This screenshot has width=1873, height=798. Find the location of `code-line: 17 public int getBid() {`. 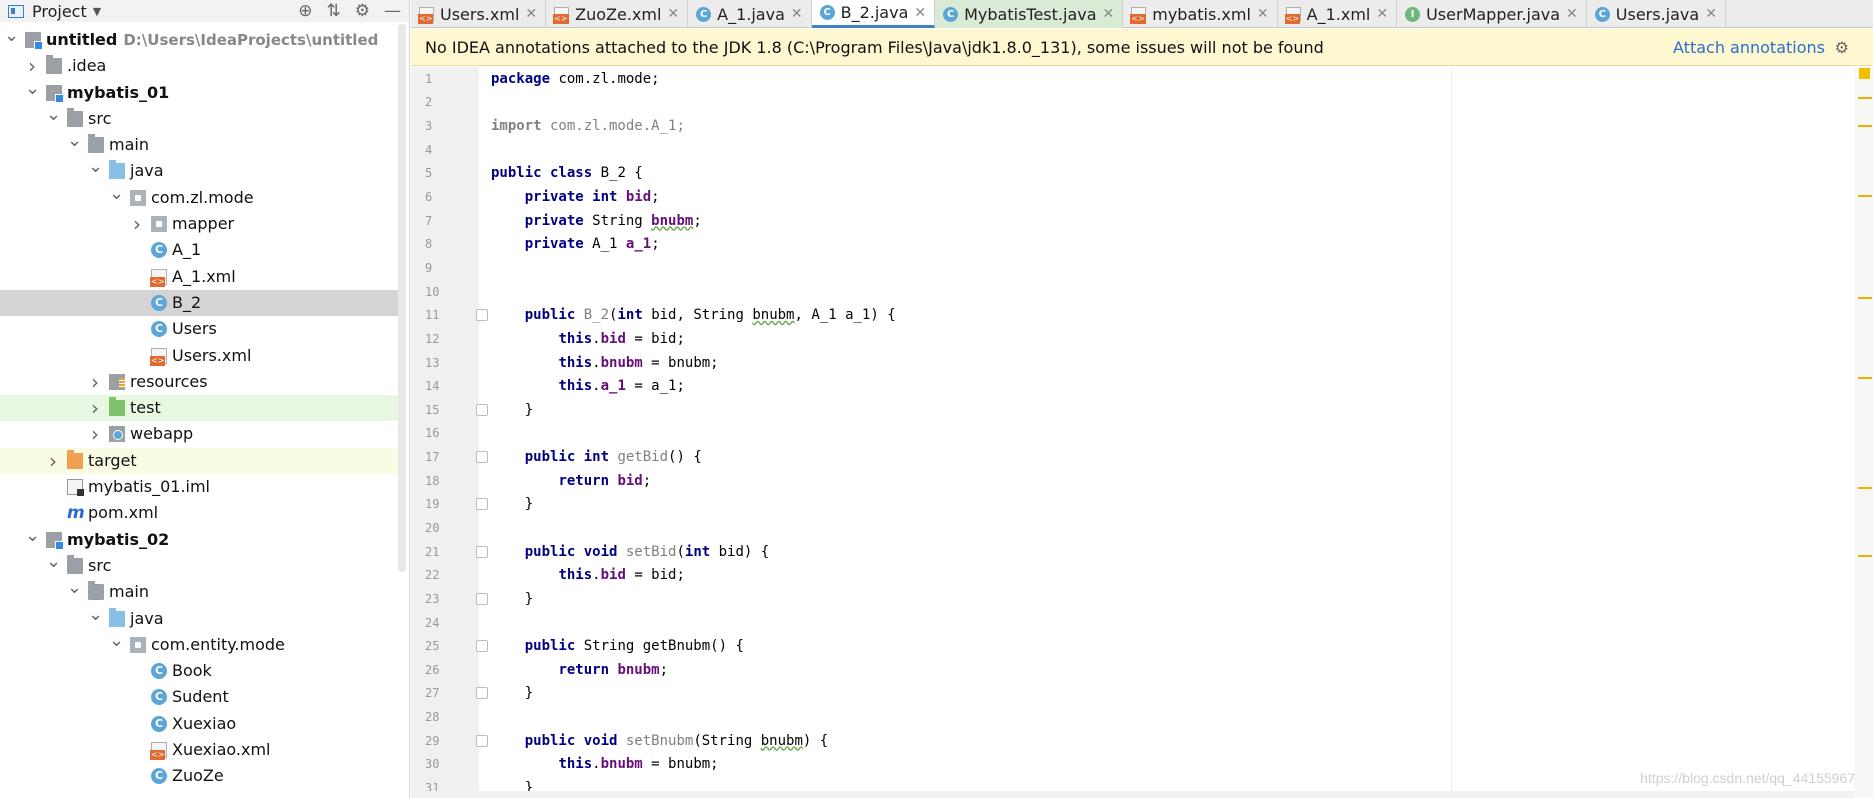

code-line: 17 public int getBid() { is located at coordinates (1121, 457).